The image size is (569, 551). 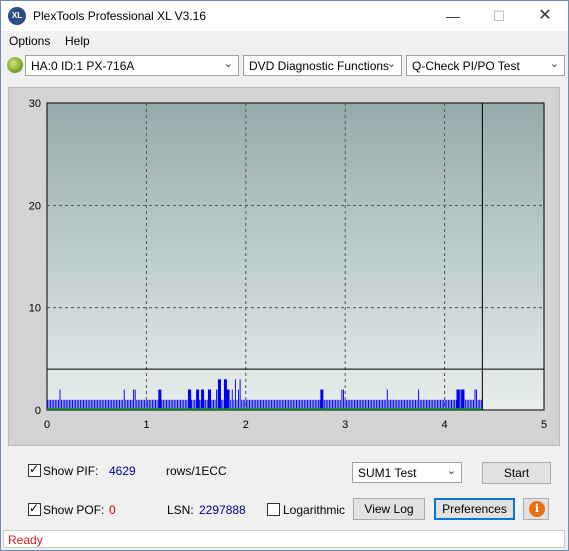 What do you see at coordinates (222, 510) in the screenshot?
I see `lsn-value: 2297888` at bounding box center [222, 510].